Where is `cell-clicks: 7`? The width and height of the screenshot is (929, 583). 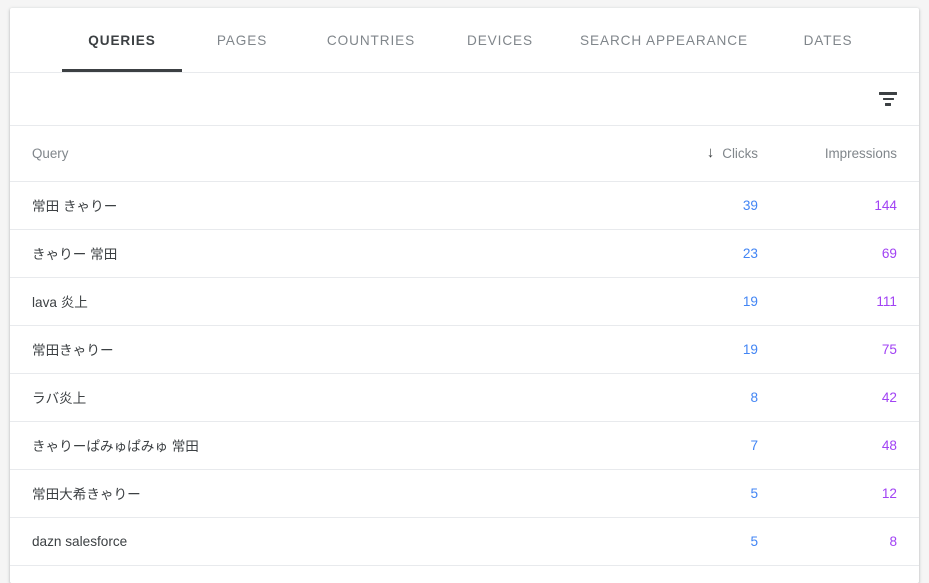
cell-clicks: 7 is located at coordinates (715, 445).